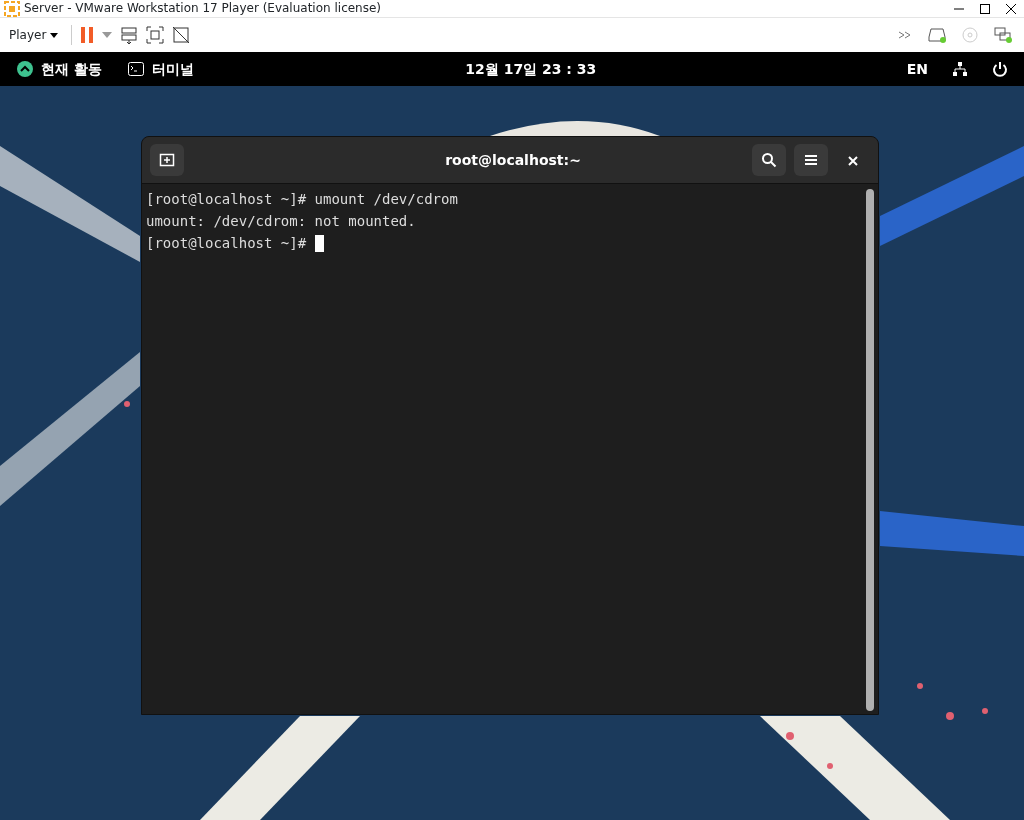 This screenshot has width=1024, height=820. Describe the element at coordinates (59, 69) in the screenshot. I see `activities-button: 현재 활동` at that location.